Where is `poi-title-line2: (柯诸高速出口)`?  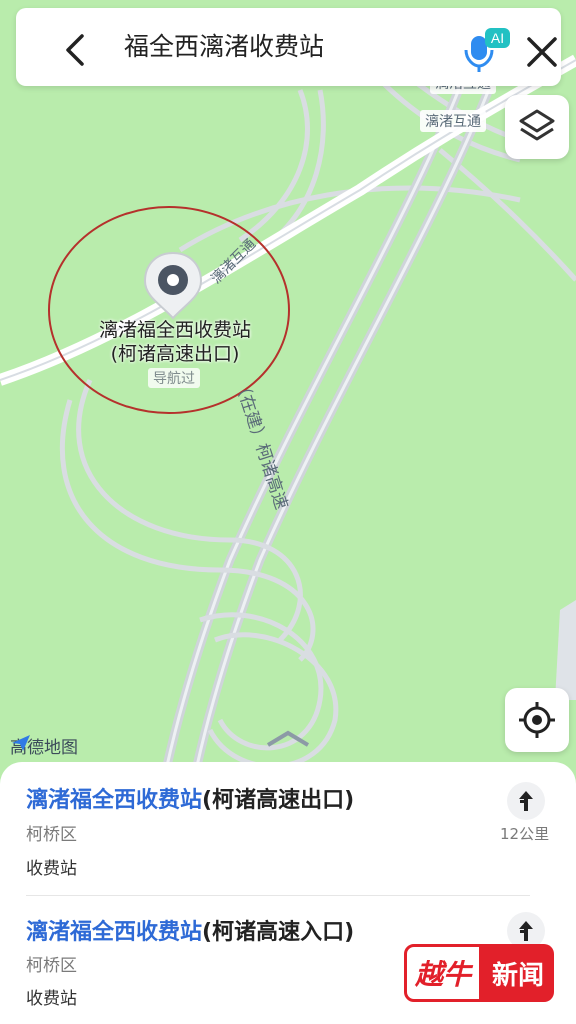
poi-title-line2: (柯诸高速出口) is located at coordinates (175, 354).